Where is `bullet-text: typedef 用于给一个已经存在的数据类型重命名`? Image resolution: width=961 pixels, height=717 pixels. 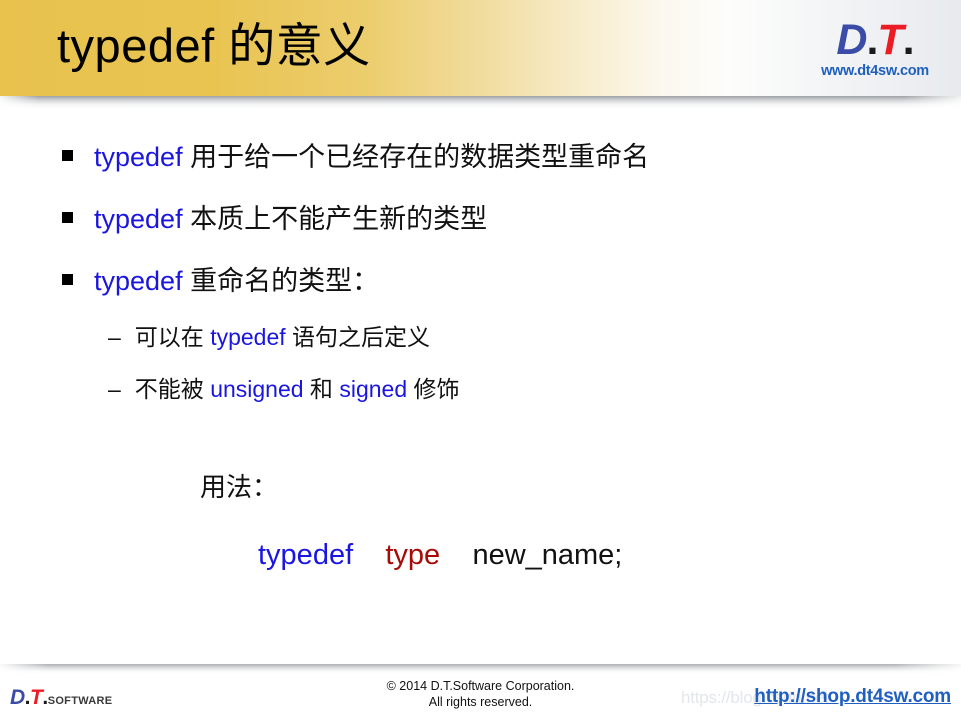 bullet-text: typedef 用于给一个已经存在的数据类型重命名 is located at coordinates (371, 157).